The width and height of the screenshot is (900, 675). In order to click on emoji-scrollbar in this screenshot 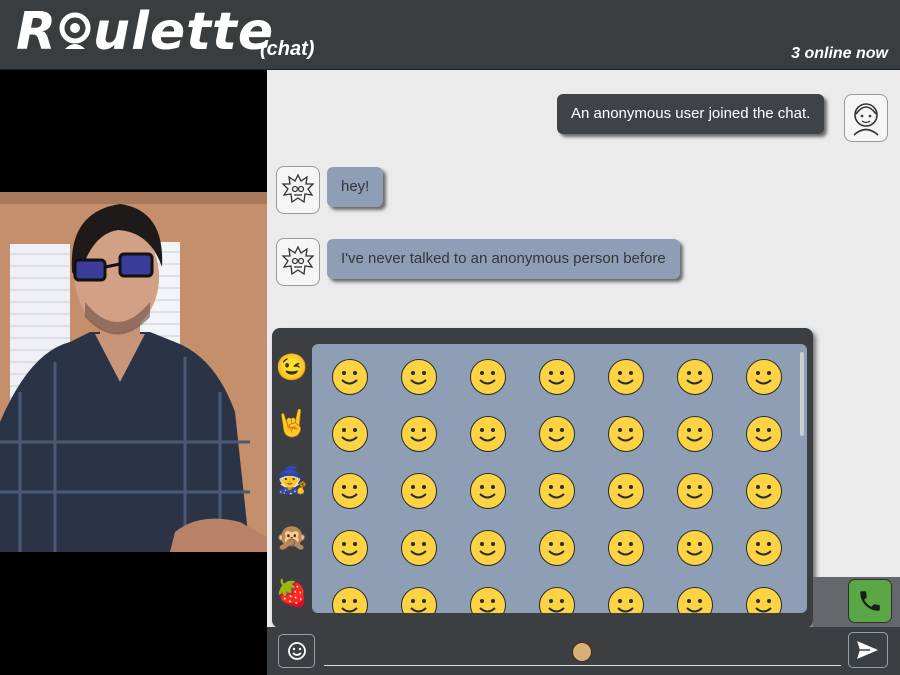, I will do `click(802, 394)`.